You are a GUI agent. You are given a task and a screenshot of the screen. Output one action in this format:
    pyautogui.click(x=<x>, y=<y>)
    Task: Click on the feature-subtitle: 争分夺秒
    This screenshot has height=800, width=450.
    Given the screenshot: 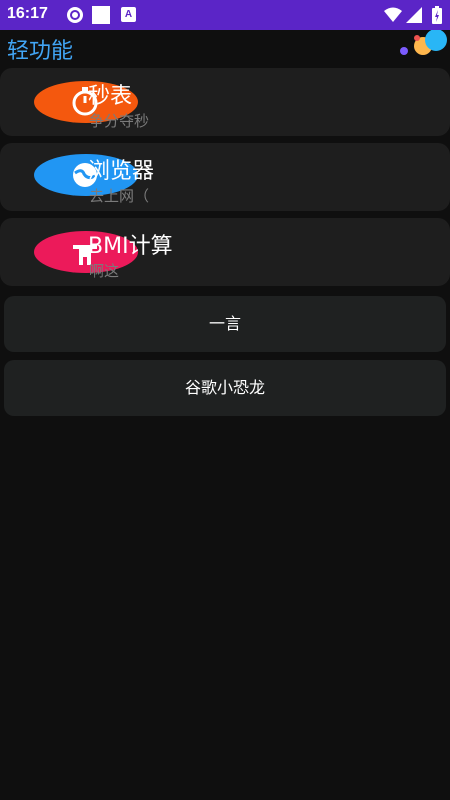 What is the action you would take?
    pyautogui.click(x=119, y=121)
    